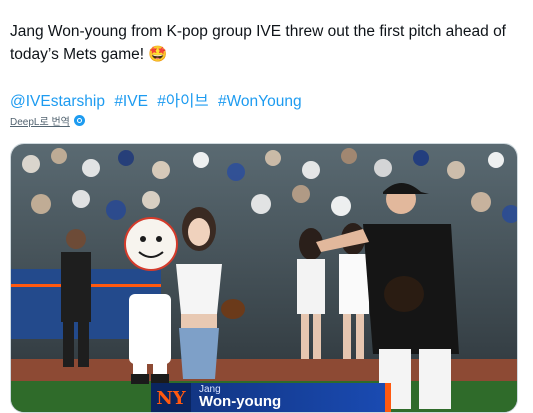 The height and width of the screenshot is (413, 533). I want to click on hashtag-list: @IVEstarship #IVE #아이브 #WonYoung, so click(158, 100).